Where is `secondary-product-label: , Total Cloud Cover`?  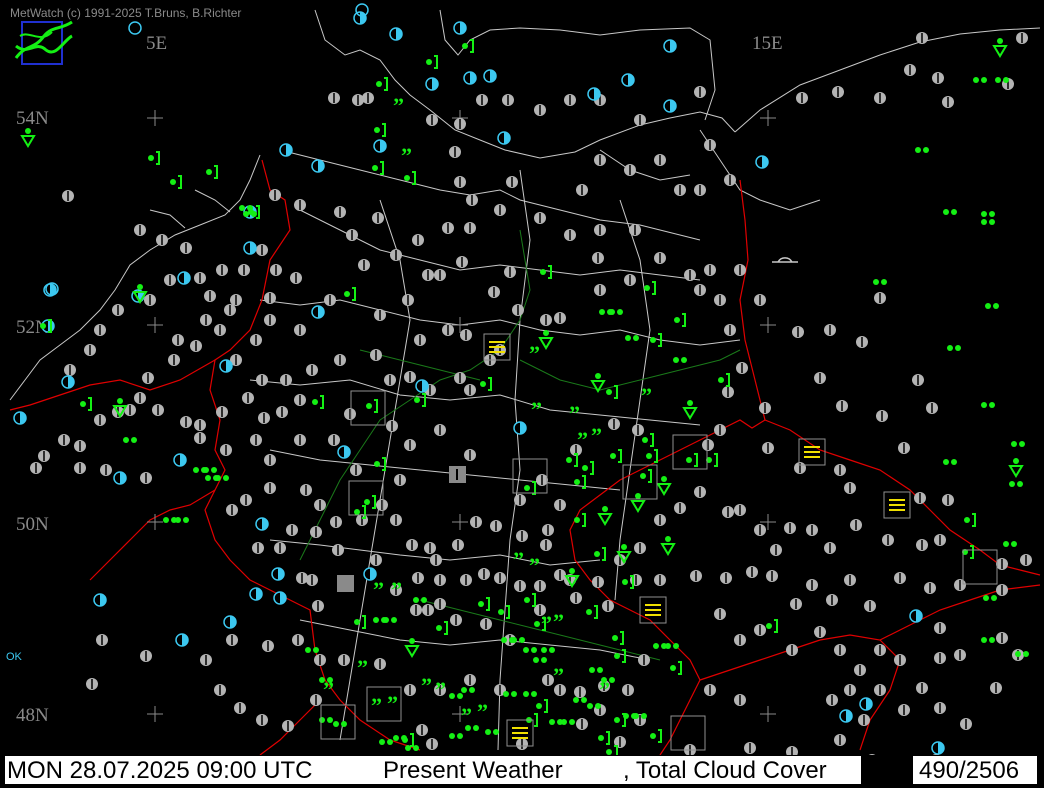
secondary-product-label: , Total Cloud Cover is located at coordinates (725, 770).